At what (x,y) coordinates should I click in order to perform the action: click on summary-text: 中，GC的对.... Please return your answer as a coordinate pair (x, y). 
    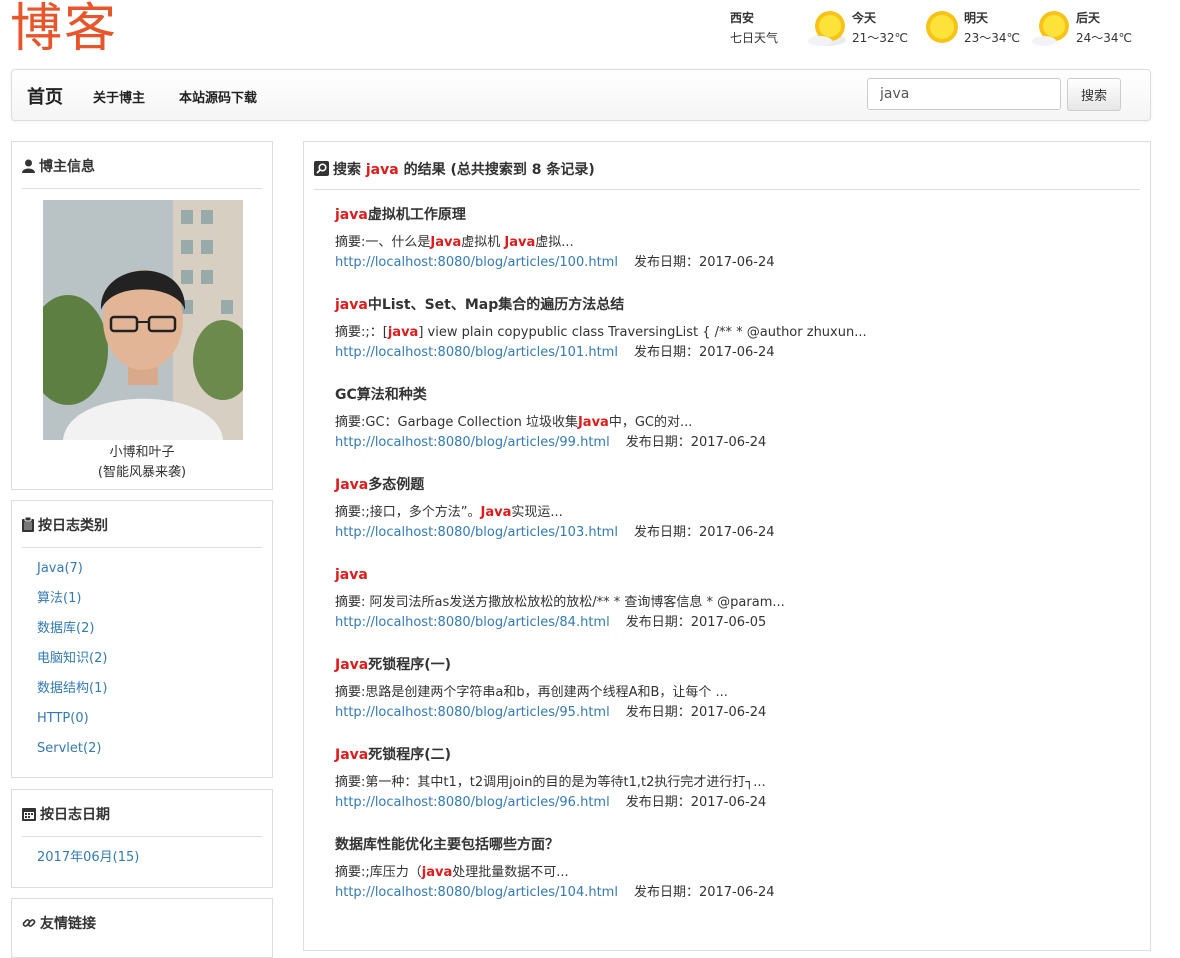
    Looking at the image, I should click on (650, 422).